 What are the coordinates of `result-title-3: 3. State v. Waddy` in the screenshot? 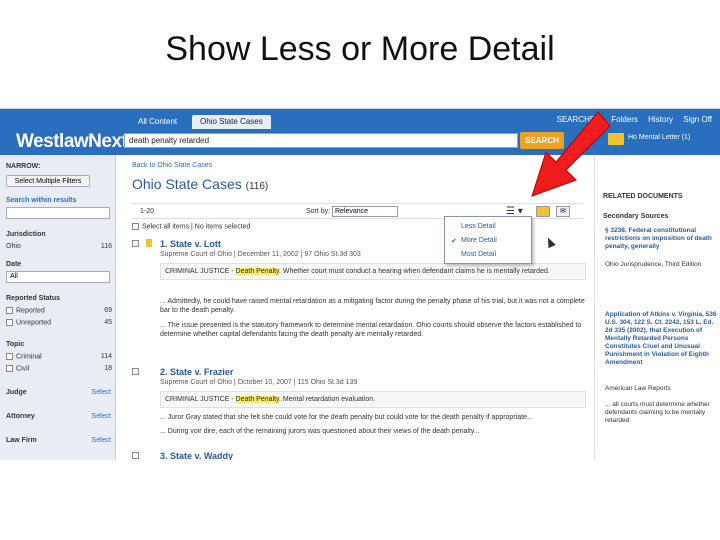 It's located at (196, 455).